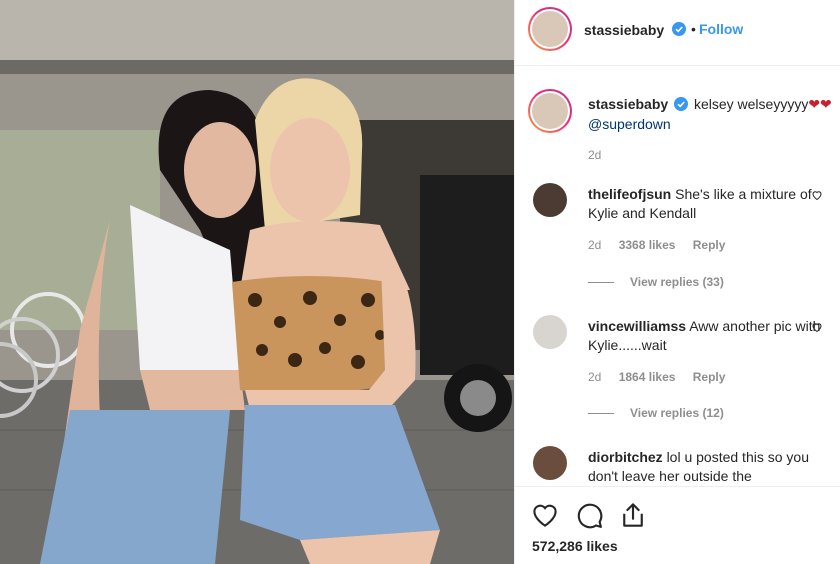 Image resolution: width=840 pixels, height=564 pixels. Describe the element at coordinates (629, 194) in the screenshot. I see `comment-username: thelifeofjsun` at that location.